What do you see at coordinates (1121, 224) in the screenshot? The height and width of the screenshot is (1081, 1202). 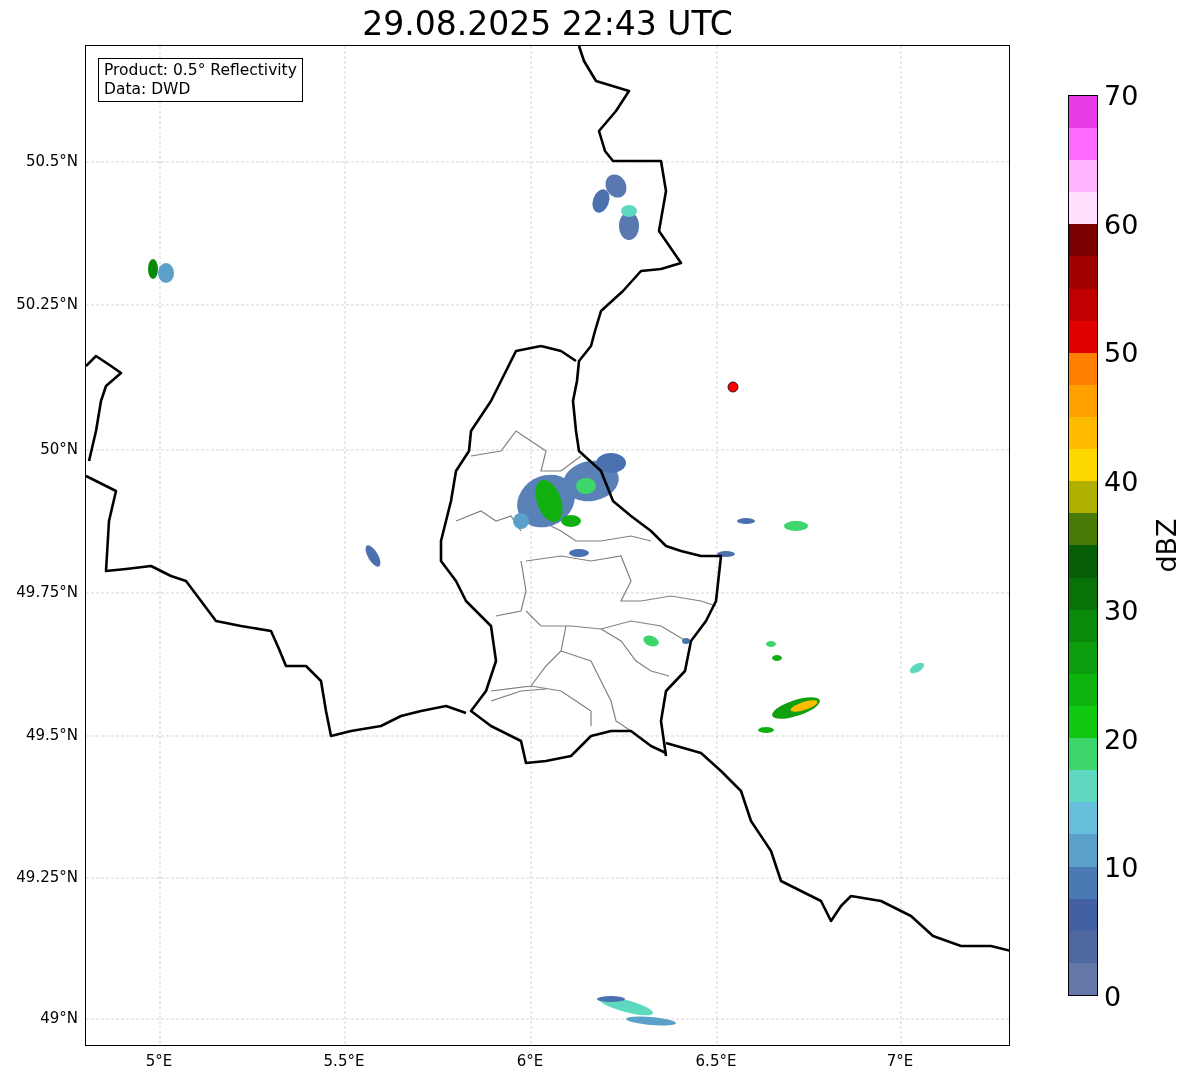 I see `colorbar-tick-label: 60` at bounding box center [1121, 224].